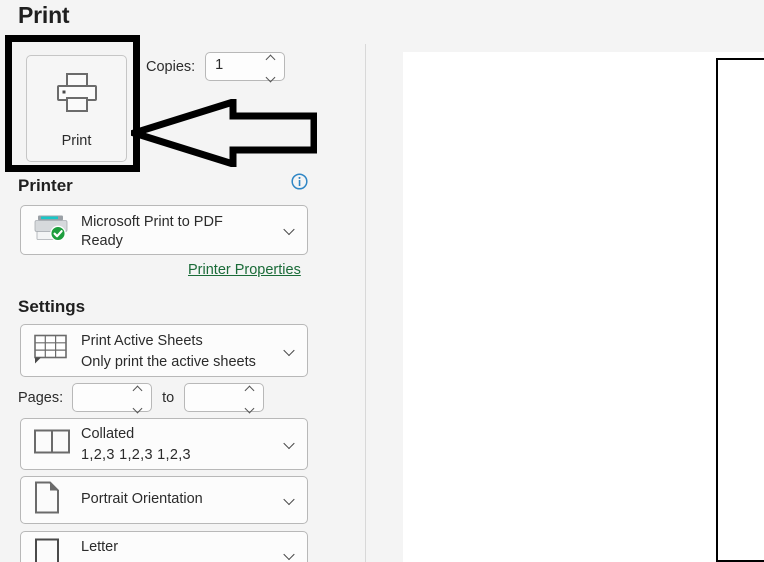 This screenshot has width=764, height=562. Describe the element at coordinates (220, 133) in the screenshot. I see `arrow-annotation` at that location.